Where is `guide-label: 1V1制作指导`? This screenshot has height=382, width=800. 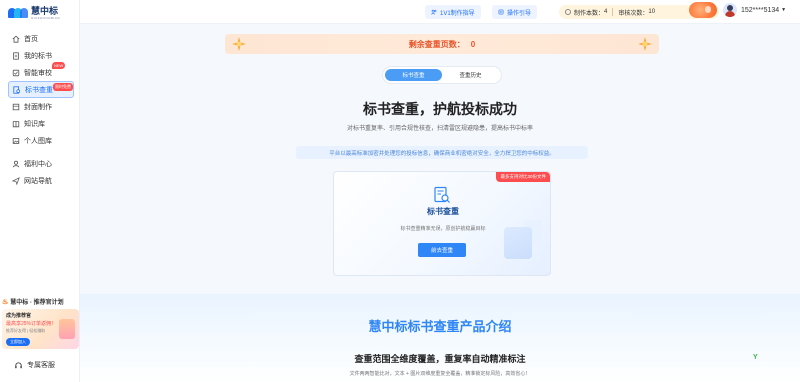 guide-label: 1V1制作指导 is located at coordinates (457, 13).